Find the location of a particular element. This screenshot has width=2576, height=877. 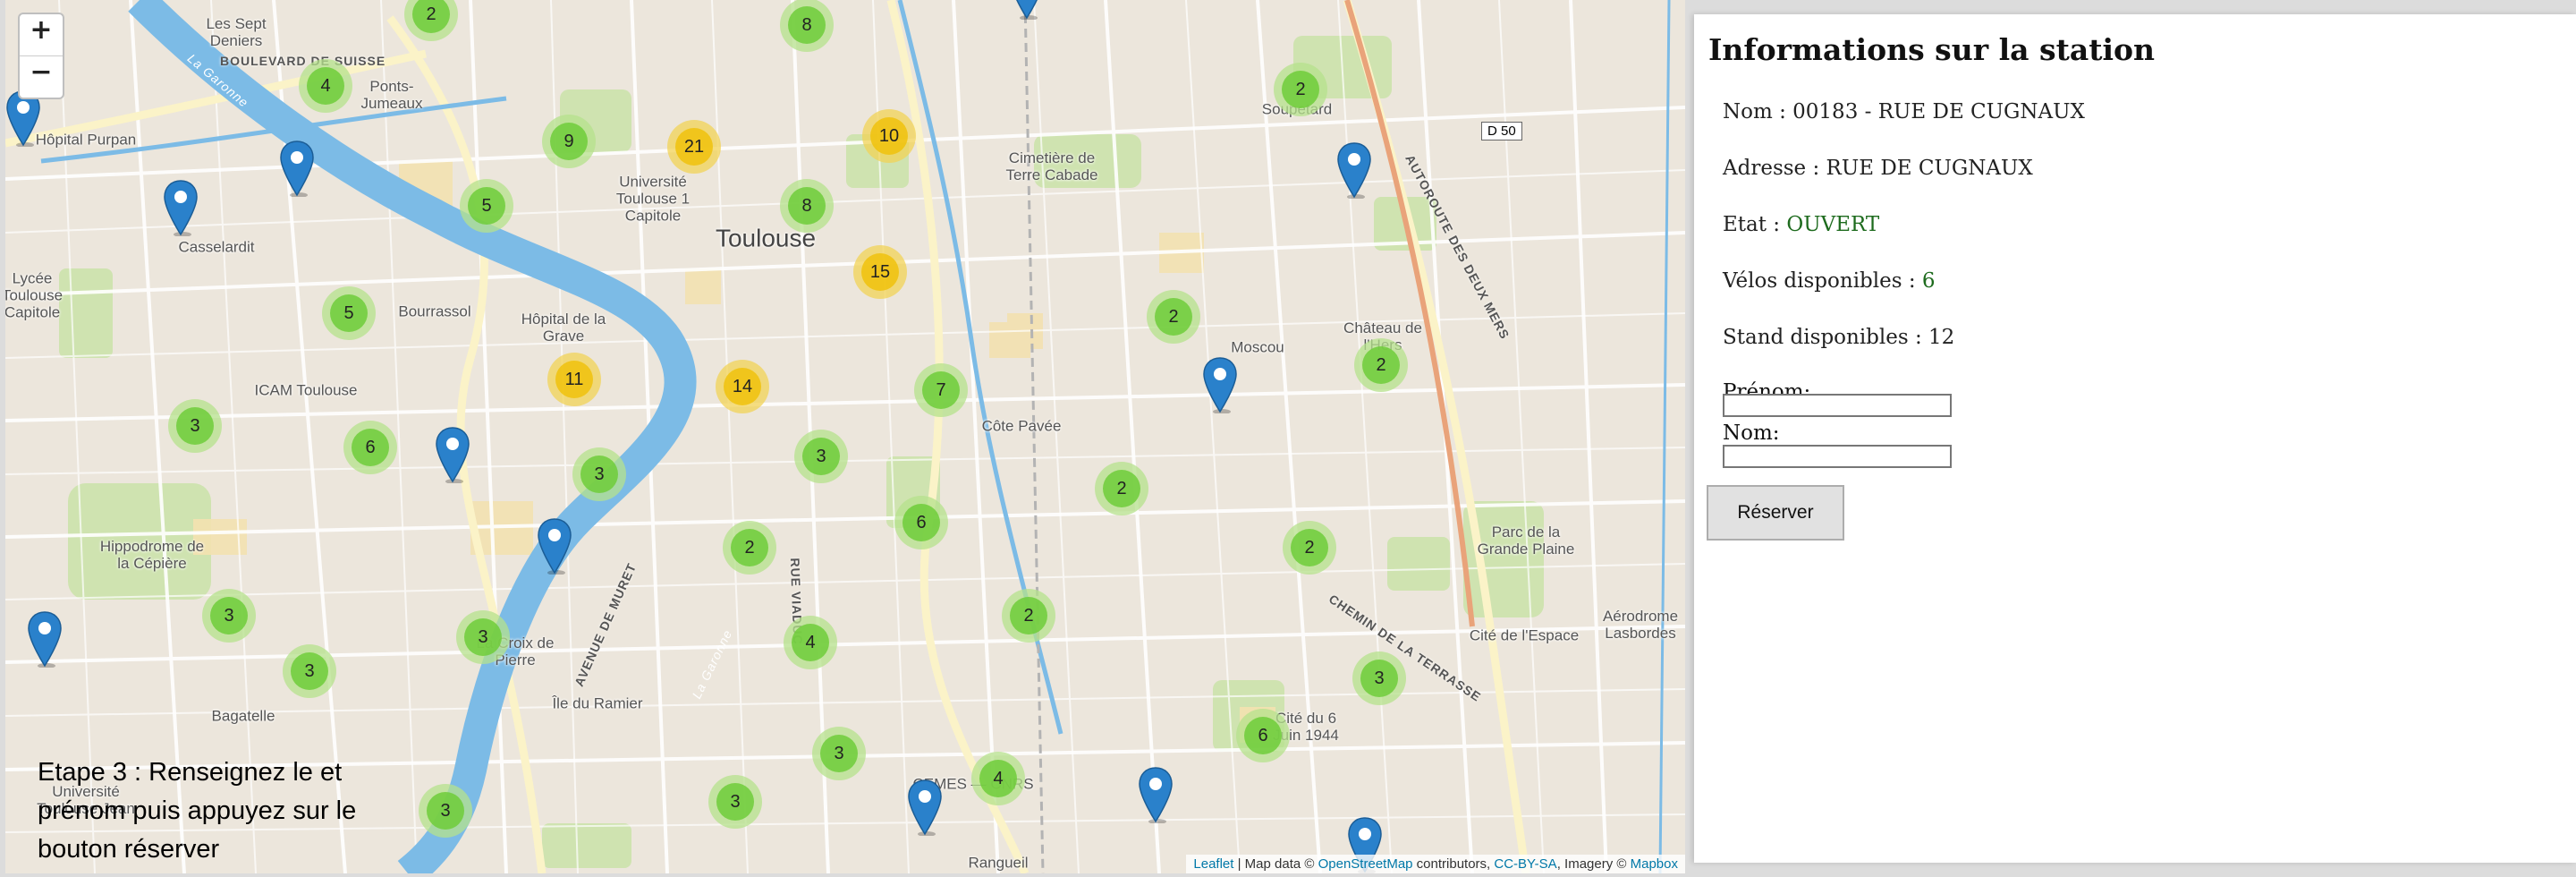

stands-available-label: Stand disponibles : is located at coordinates (1826, 337).